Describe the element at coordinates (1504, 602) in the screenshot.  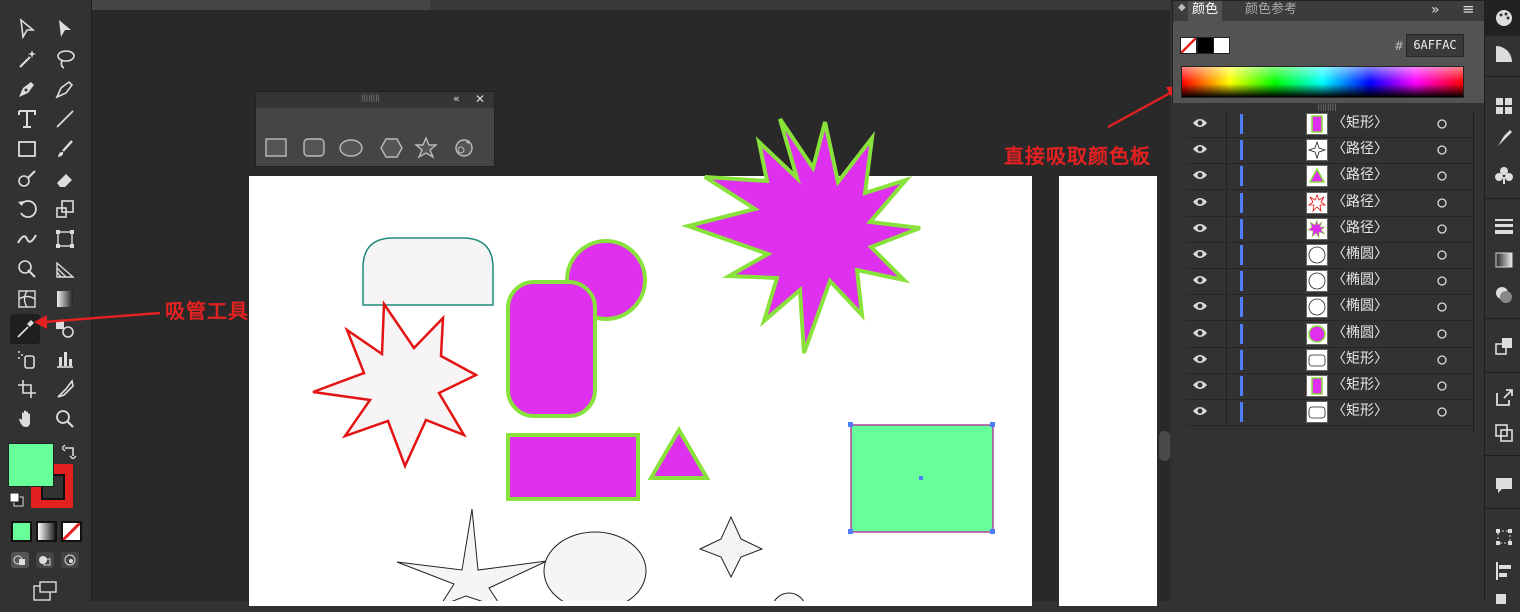
I see `pathfinder-icon` at that location.